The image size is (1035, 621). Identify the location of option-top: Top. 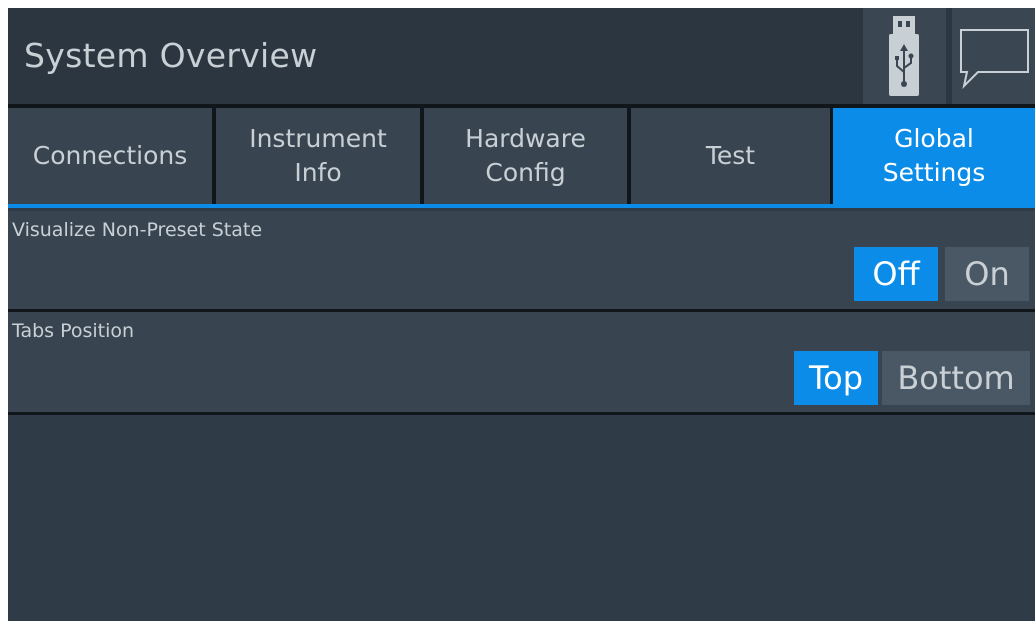
(836, 378).